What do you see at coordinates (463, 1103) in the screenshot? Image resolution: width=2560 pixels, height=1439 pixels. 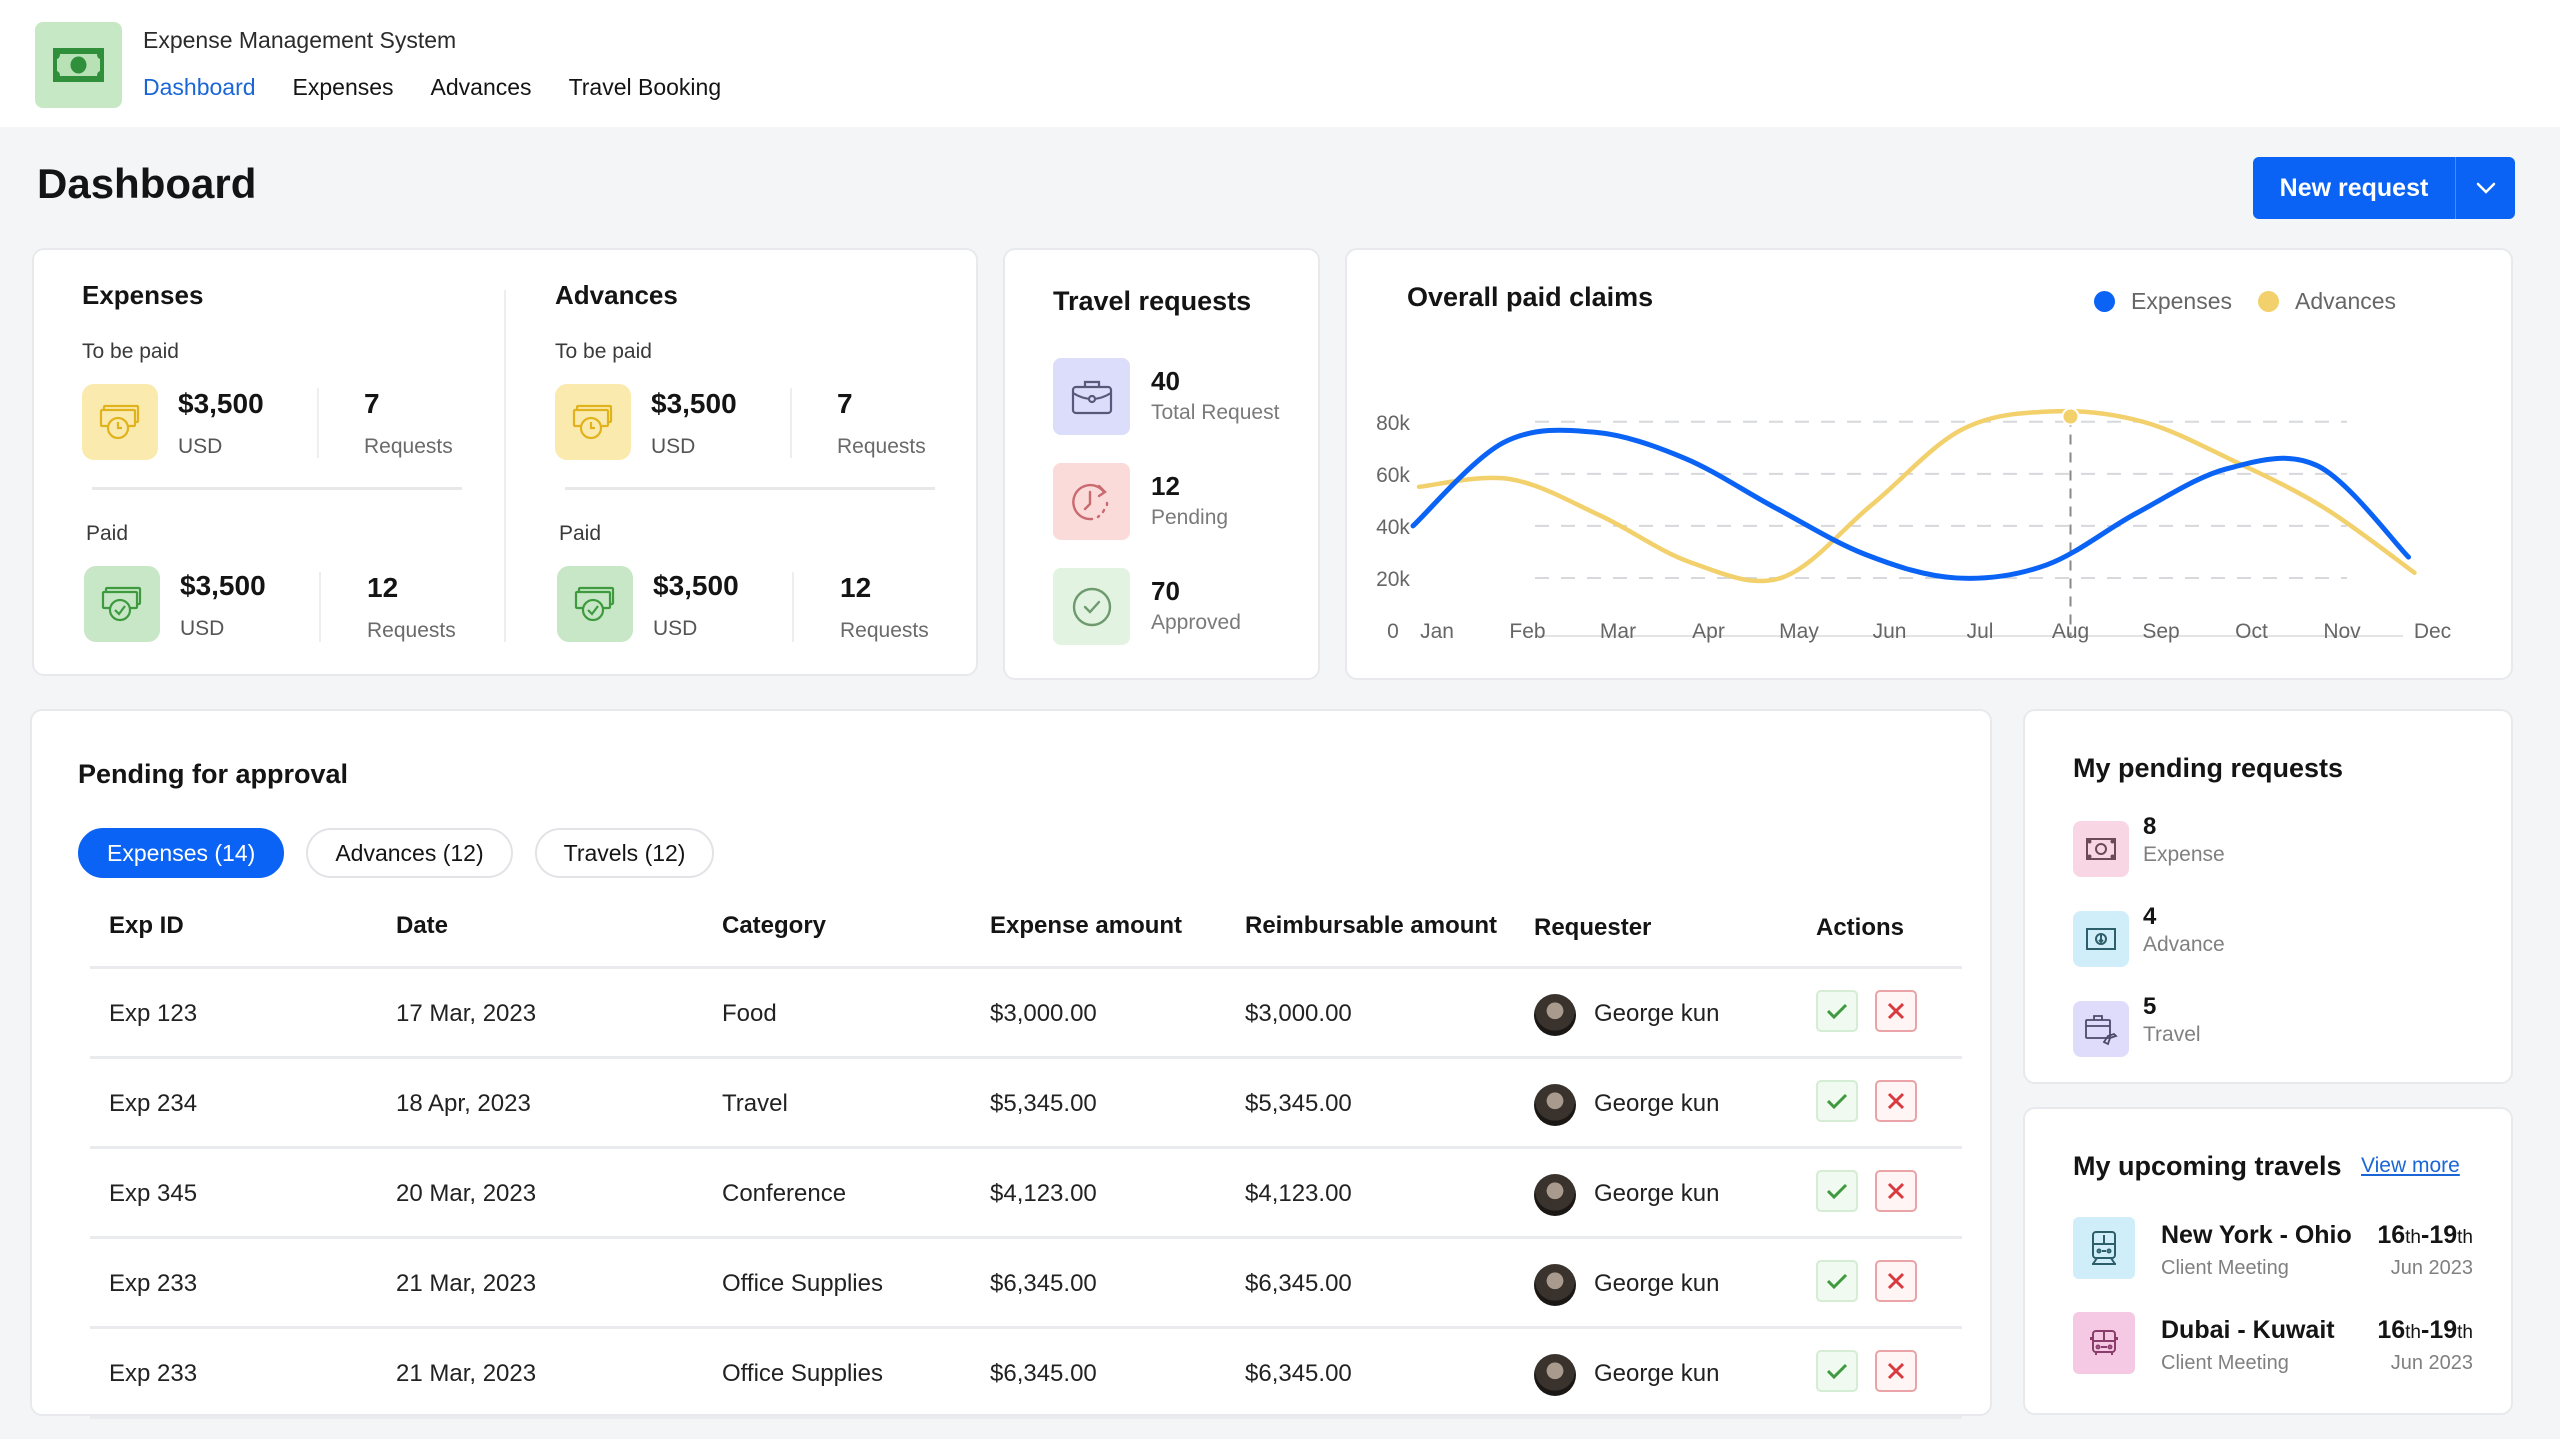 I see `cell-date: 18 Apr, 2023` at bounding box center [463, 1103].